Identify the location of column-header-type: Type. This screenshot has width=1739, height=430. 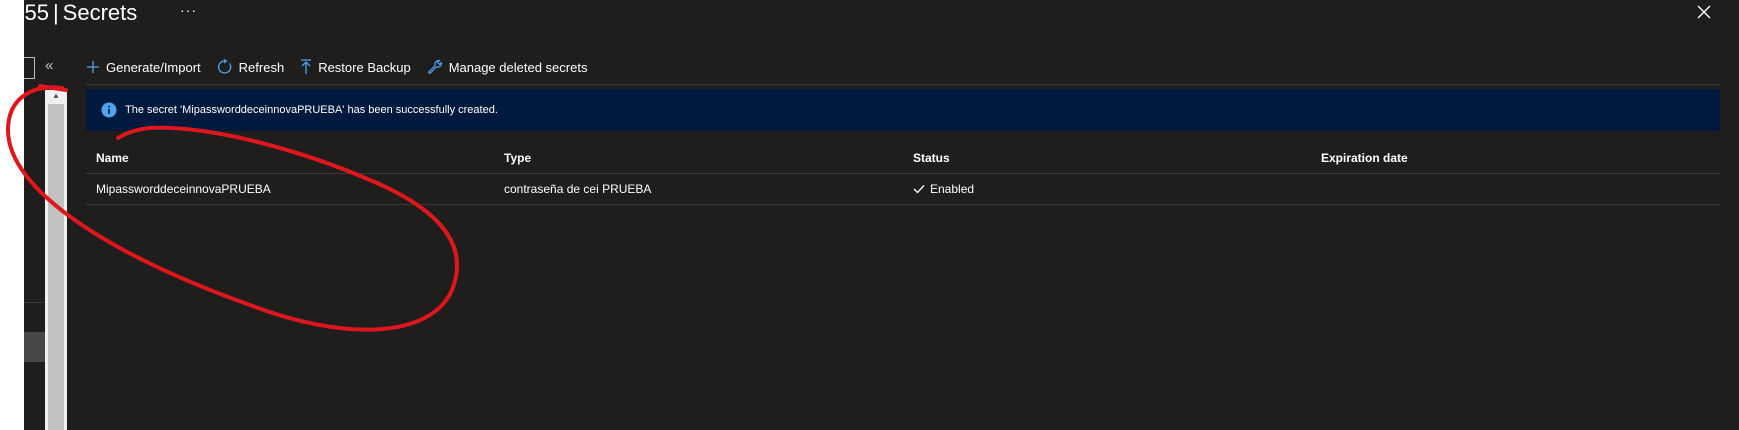
(517, 158).